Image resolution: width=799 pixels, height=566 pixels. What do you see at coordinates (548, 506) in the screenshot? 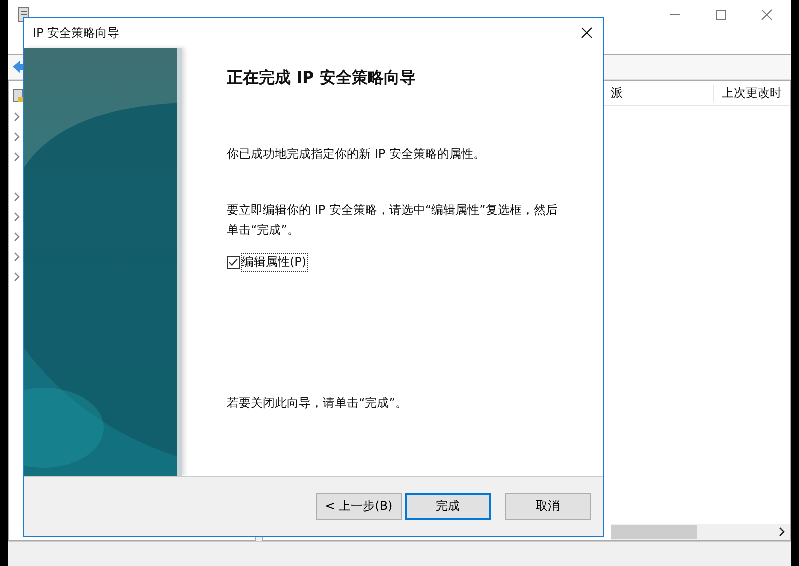
I see `cancel-button: 取消` at bounding box center [548, 506].